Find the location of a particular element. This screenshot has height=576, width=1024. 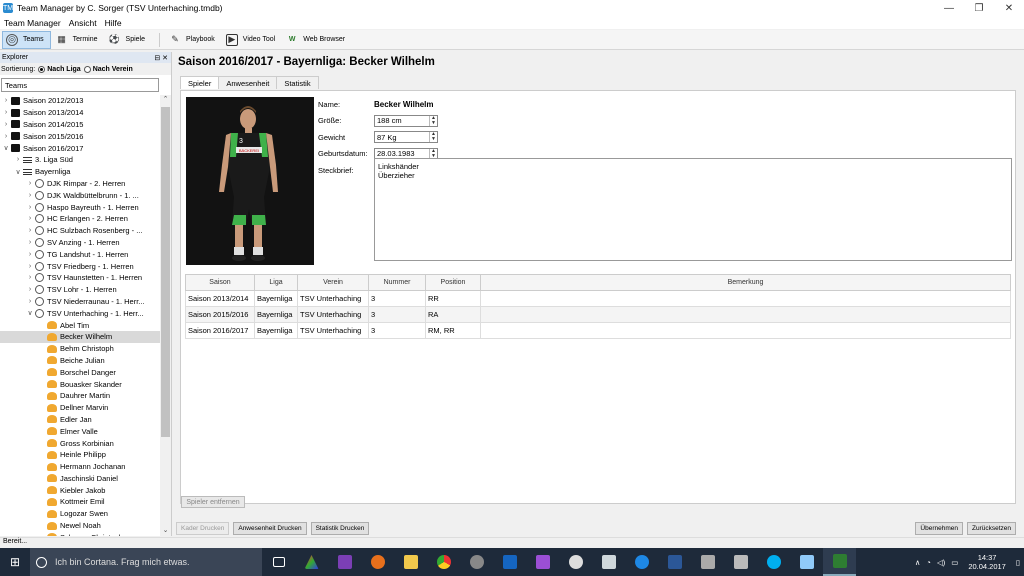

database-icon is located at coordinates (707, 562).